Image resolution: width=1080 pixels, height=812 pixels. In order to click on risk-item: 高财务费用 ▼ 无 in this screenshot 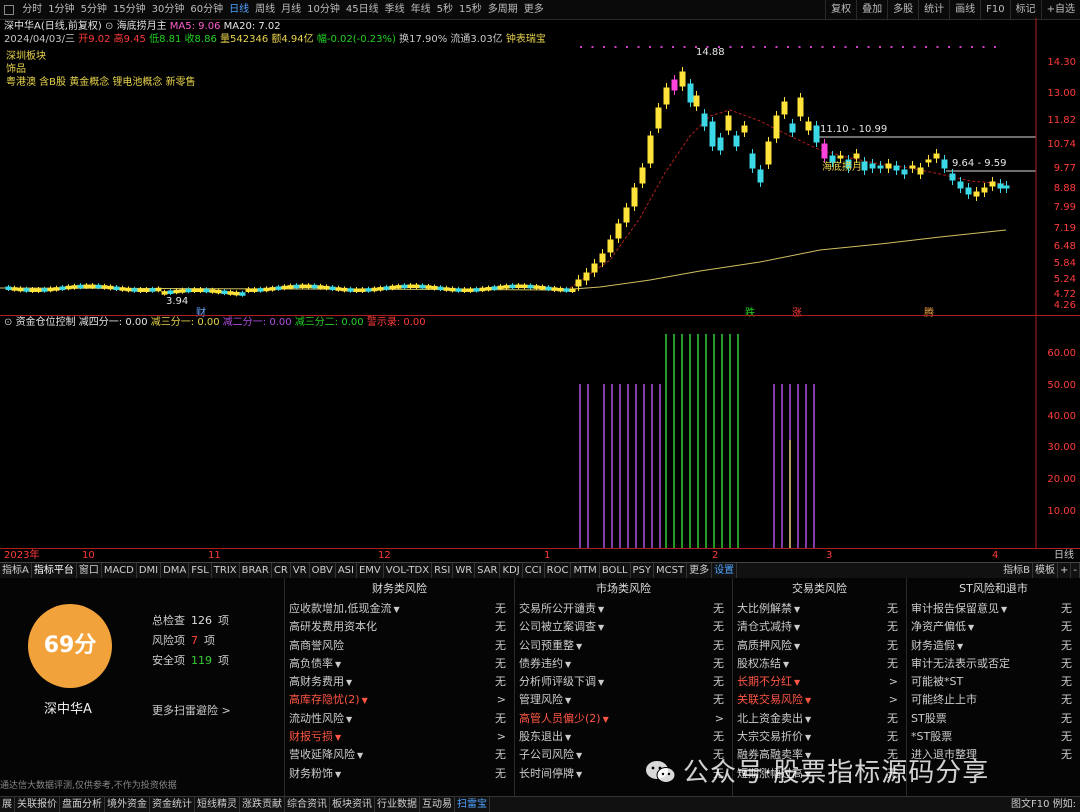, I will do `click(399, 682)`.